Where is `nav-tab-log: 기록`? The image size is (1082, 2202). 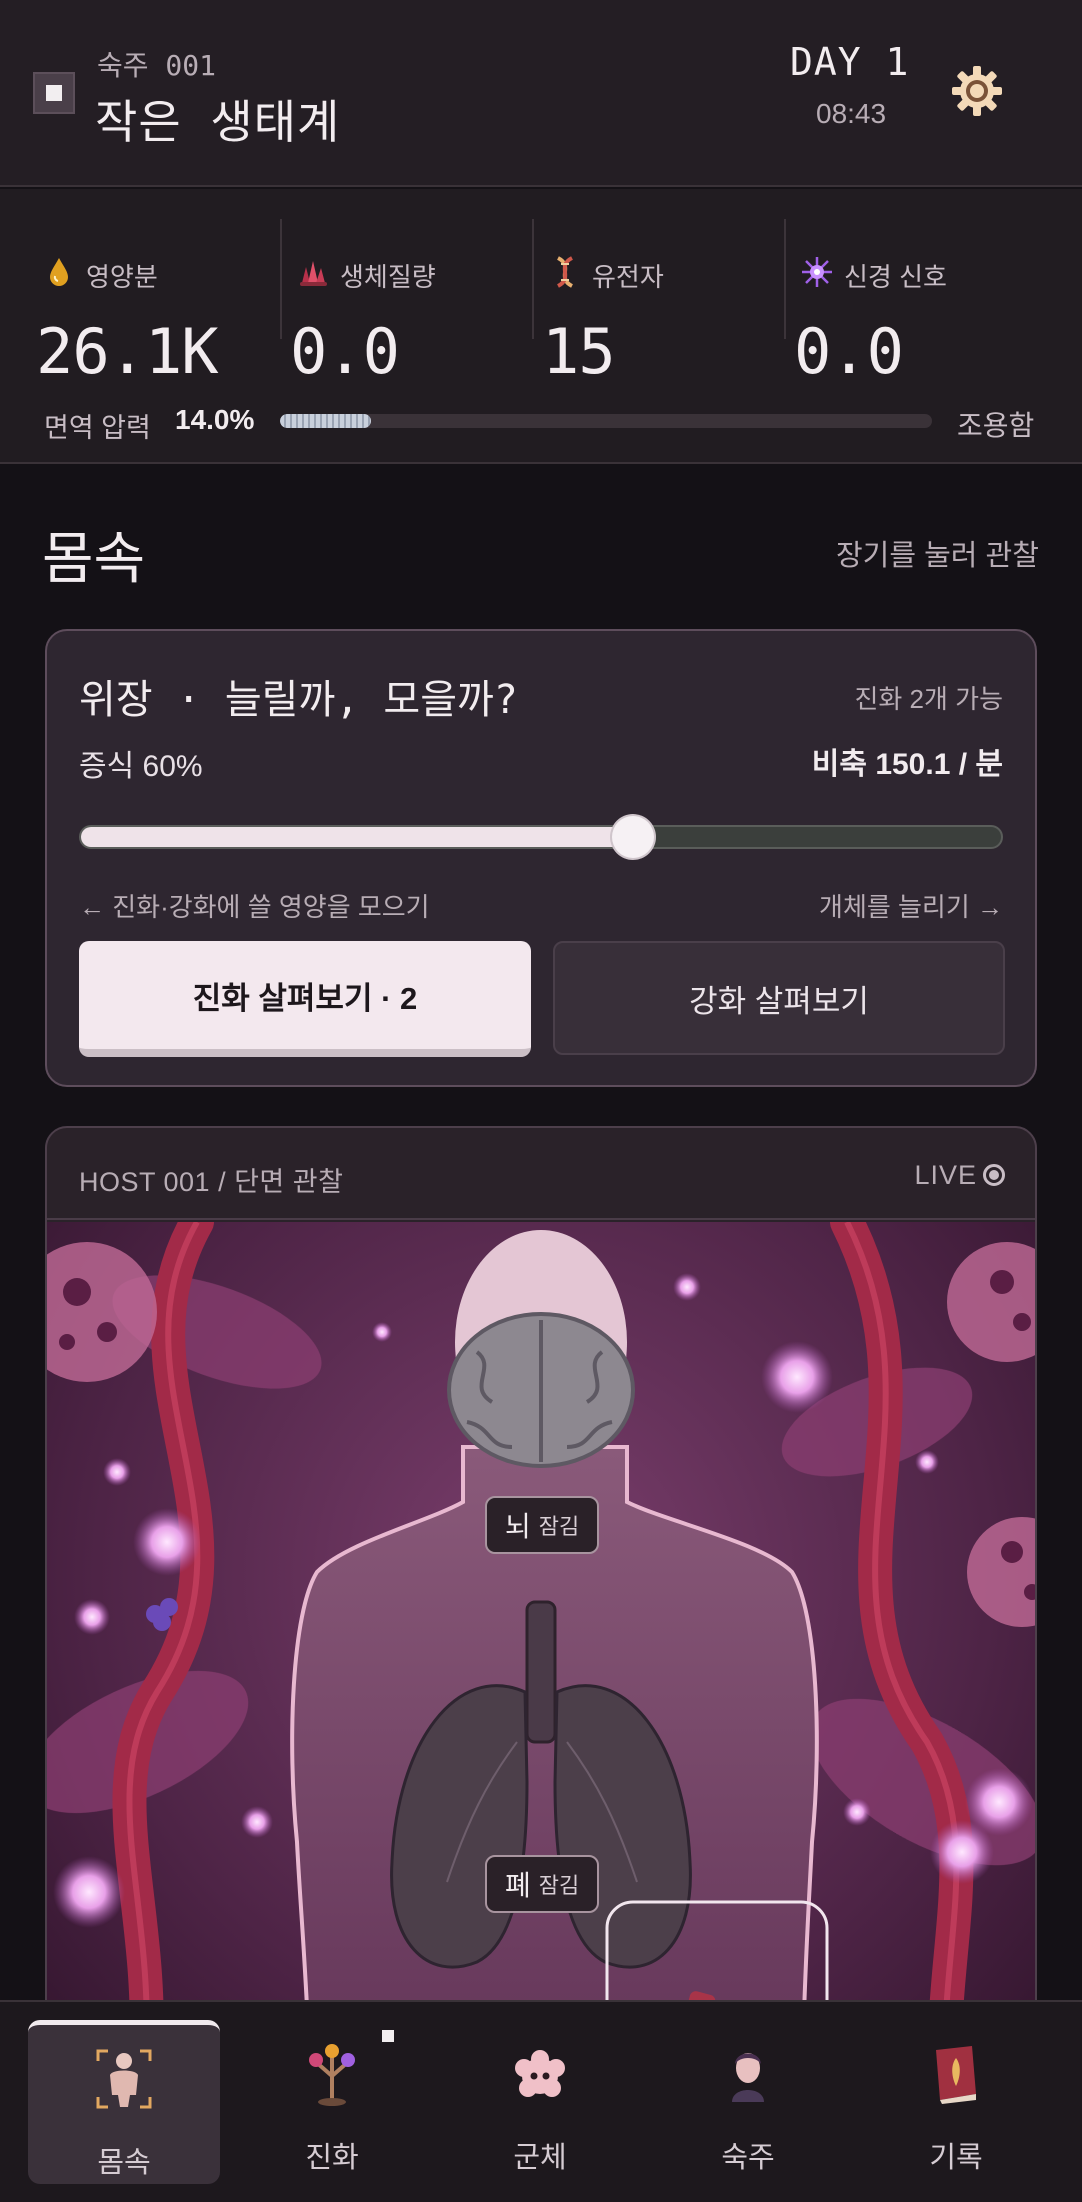 nav-tab-log: 기록 is located at coordinates (956, 2102).